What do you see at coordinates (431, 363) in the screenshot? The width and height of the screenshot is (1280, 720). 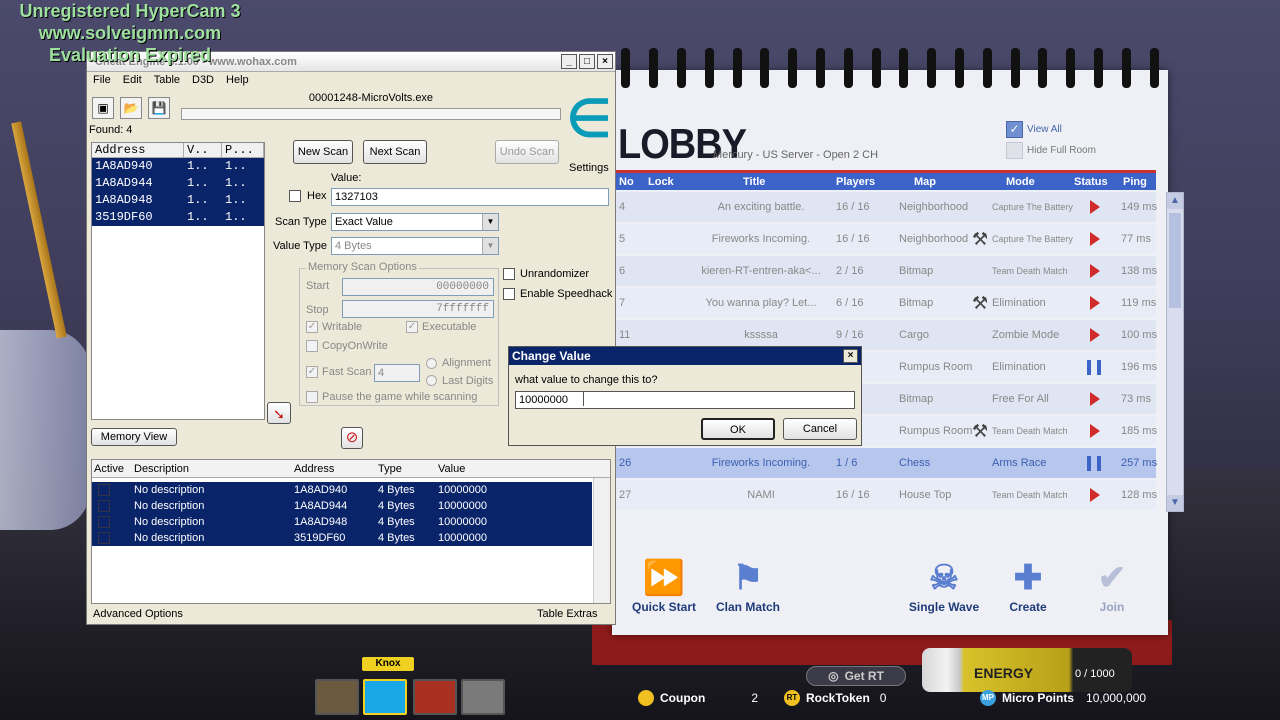 I see `alignment-radio` at bounding box center [431, 363].